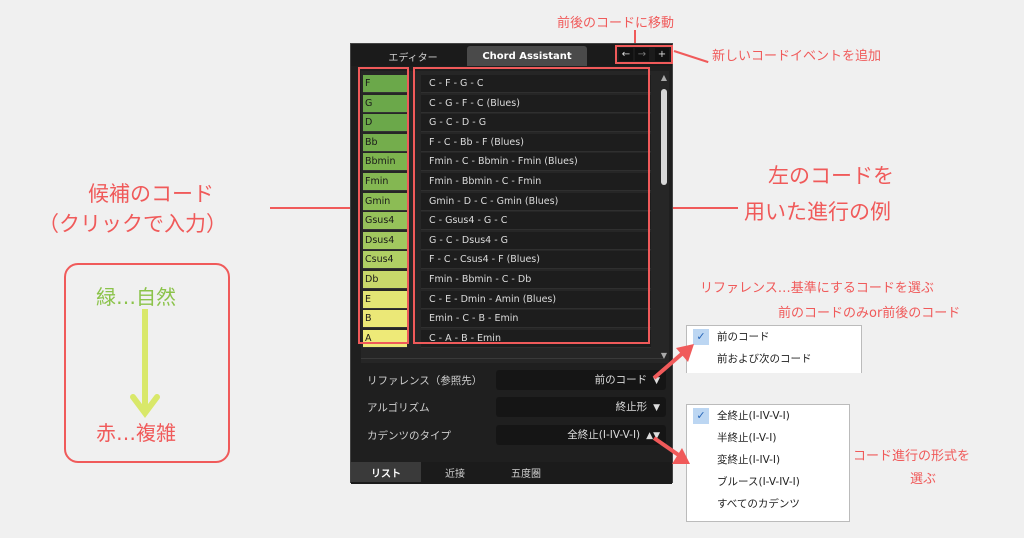 The height and width of the screenshot is (538, 1024). What do you see at coordinates (386, 472) in the screenshot?
I see `tab-list: リスト` at bounding box center [386, 472].